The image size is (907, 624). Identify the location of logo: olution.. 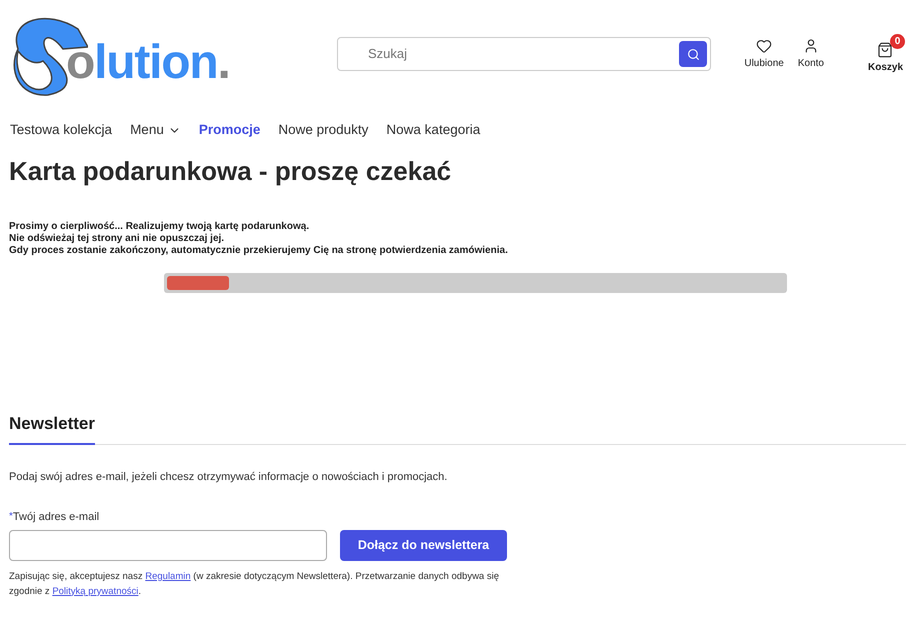
(158, 54).